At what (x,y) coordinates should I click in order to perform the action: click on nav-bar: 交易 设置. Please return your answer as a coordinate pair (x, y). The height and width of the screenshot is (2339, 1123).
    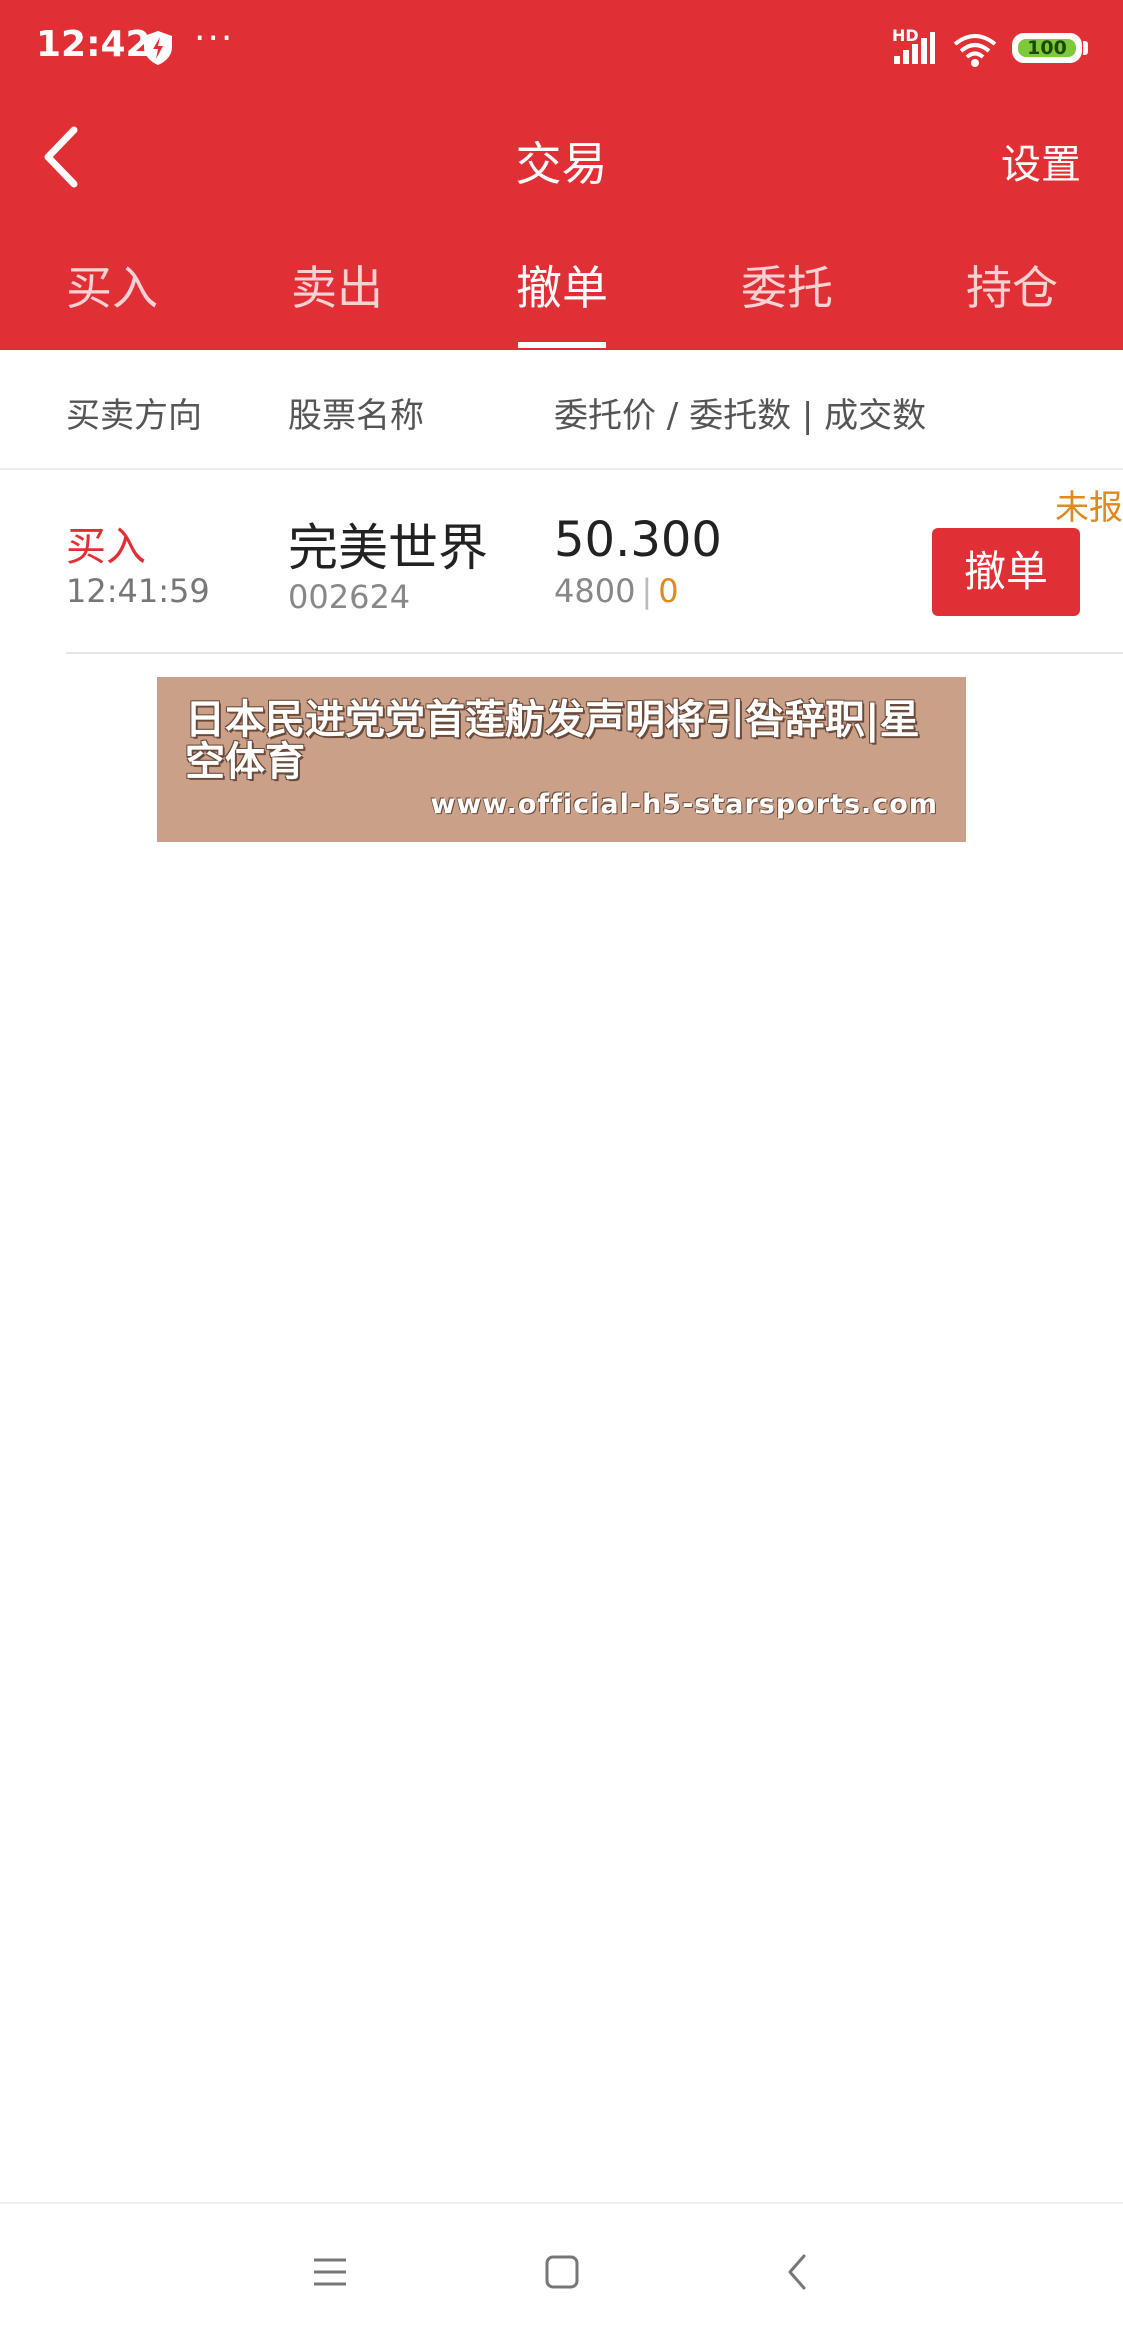
    Looking at the image, I should click on (561, 157).